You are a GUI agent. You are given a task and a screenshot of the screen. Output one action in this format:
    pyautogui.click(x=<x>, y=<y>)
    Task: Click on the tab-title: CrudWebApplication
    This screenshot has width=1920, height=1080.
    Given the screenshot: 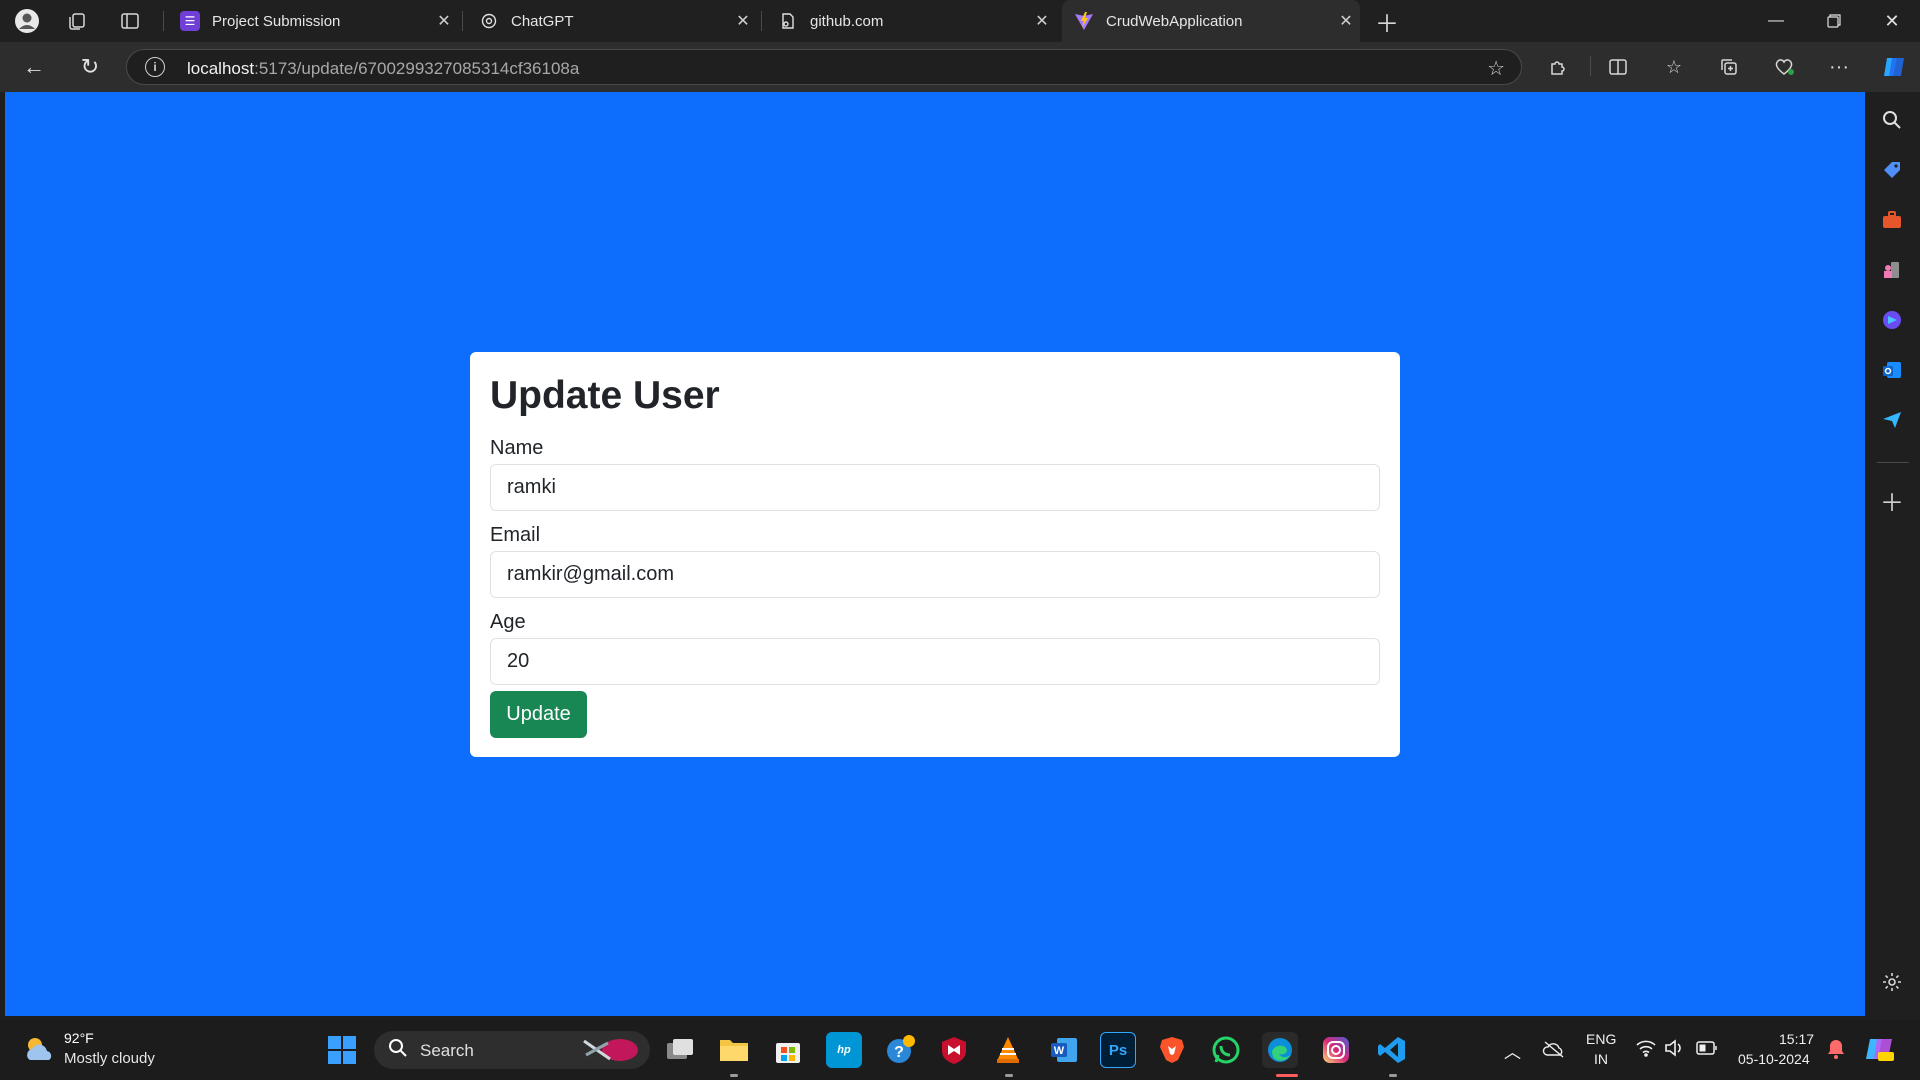 What is the action you would take?
    pyautogui.click(x=1174, y=21)
    